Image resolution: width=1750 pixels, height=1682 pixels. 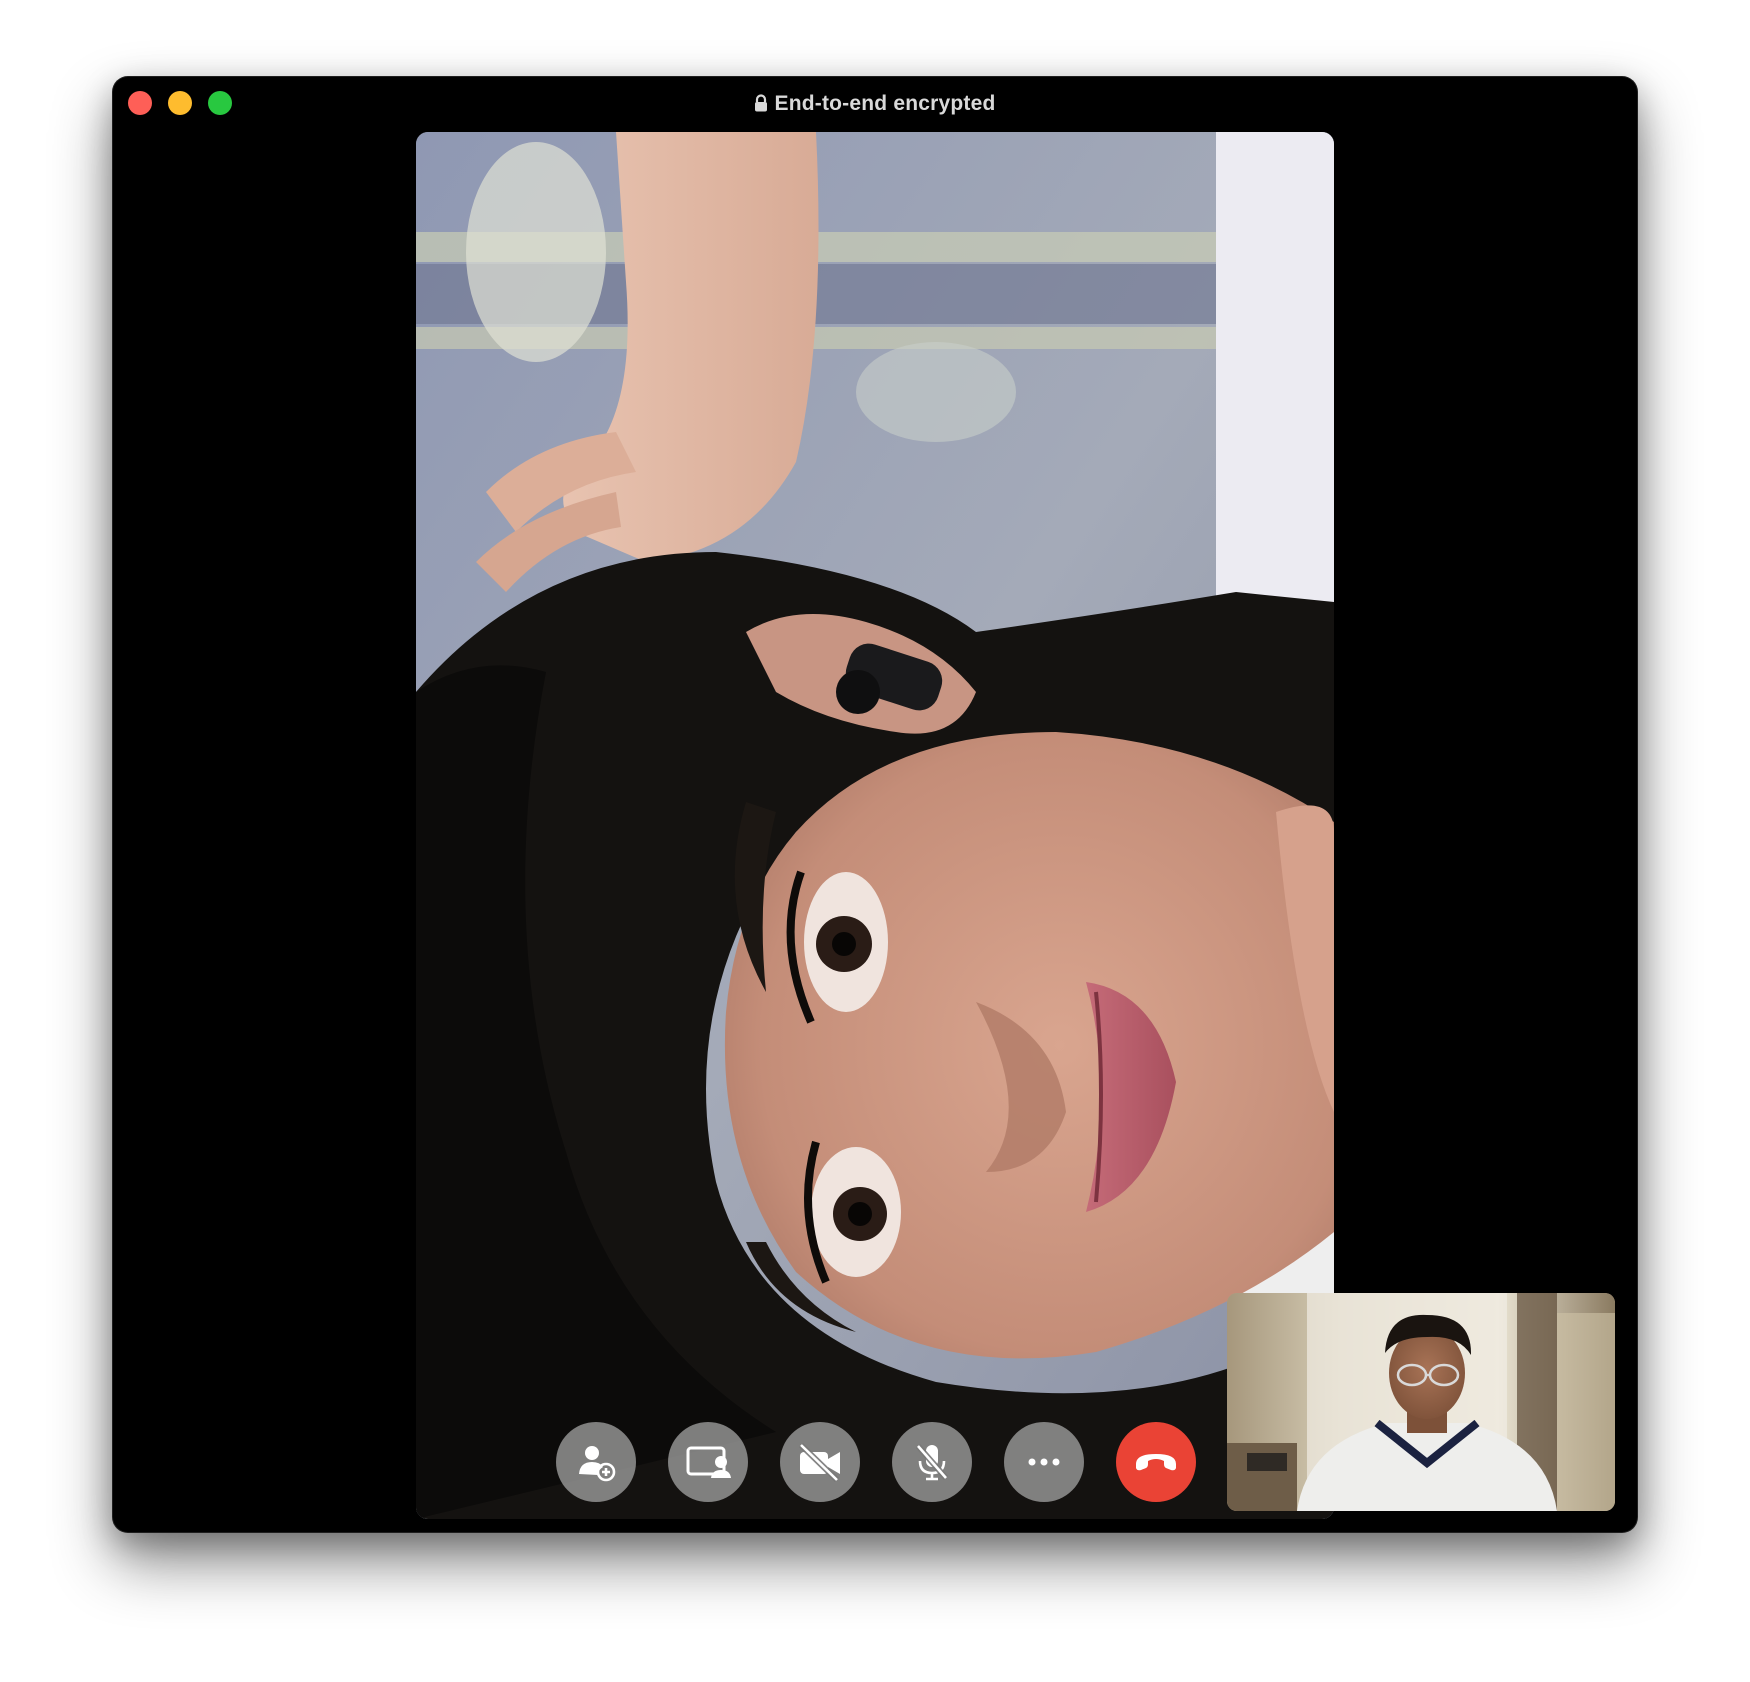 I want to click on ellipsis-icon, so click(x=1044, y=1462).